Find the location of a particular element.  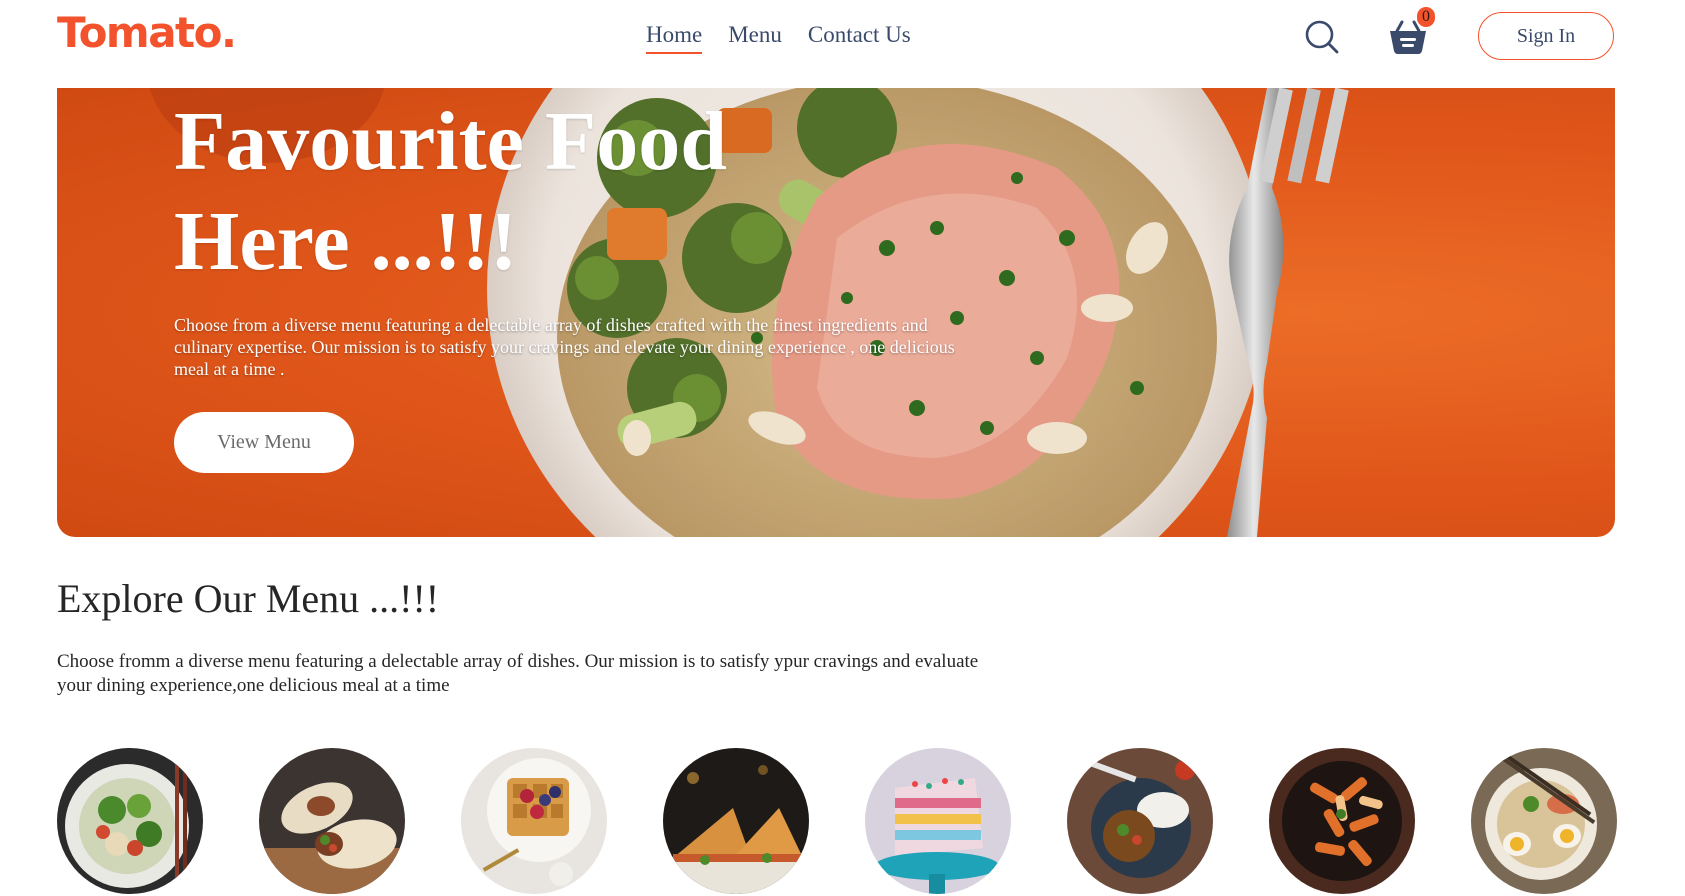

nav-link-contact-us: Contact Us is located at coordinates (859, 38).